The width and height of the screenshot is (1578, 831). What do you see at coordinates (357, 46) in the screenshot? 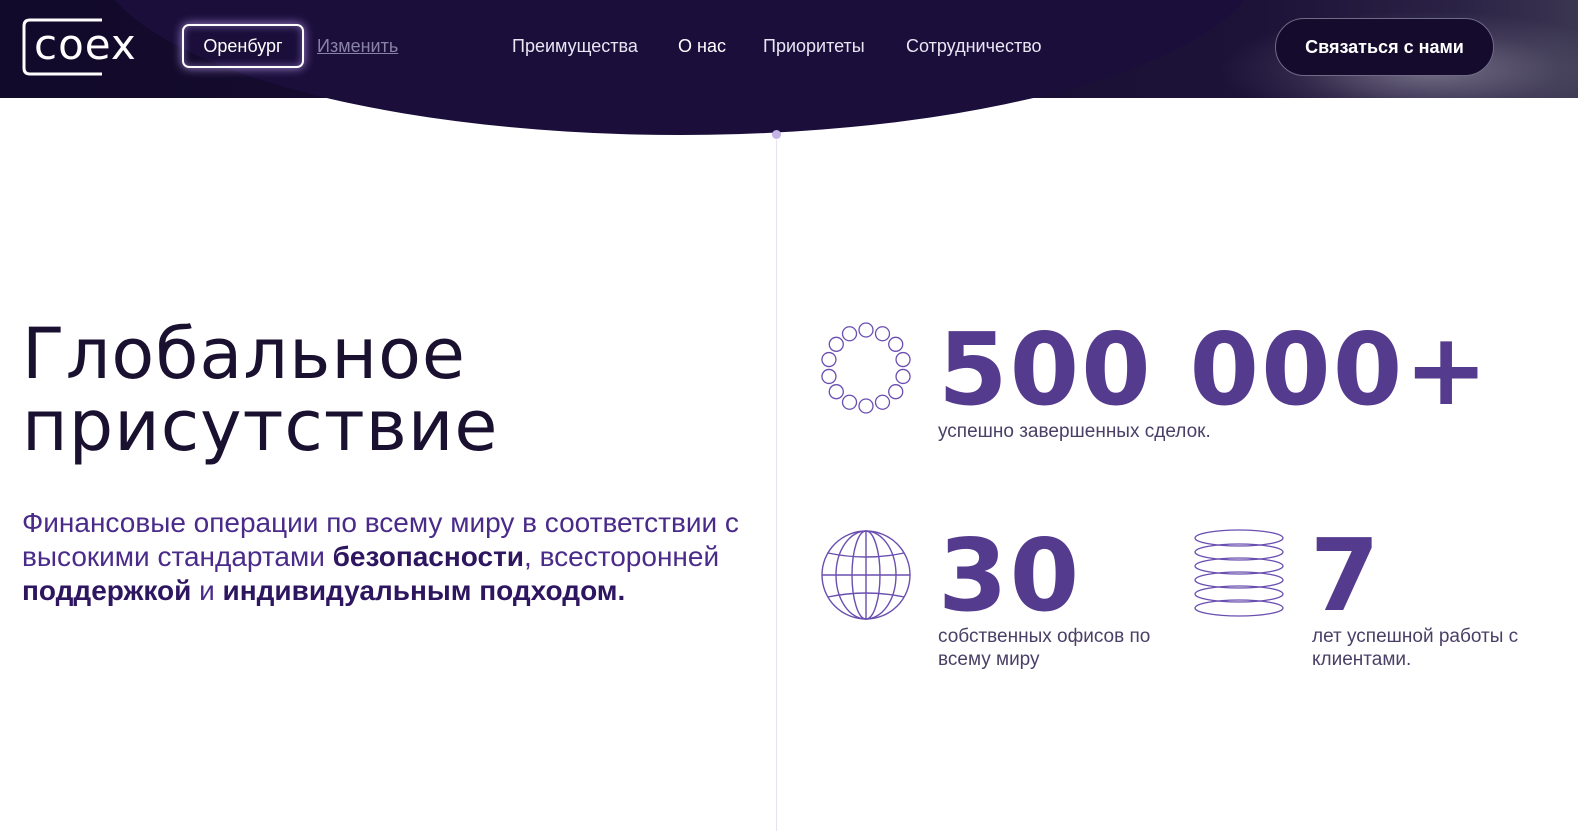
I see `change-city-link: Изменить` at bounding box center [357, 46].